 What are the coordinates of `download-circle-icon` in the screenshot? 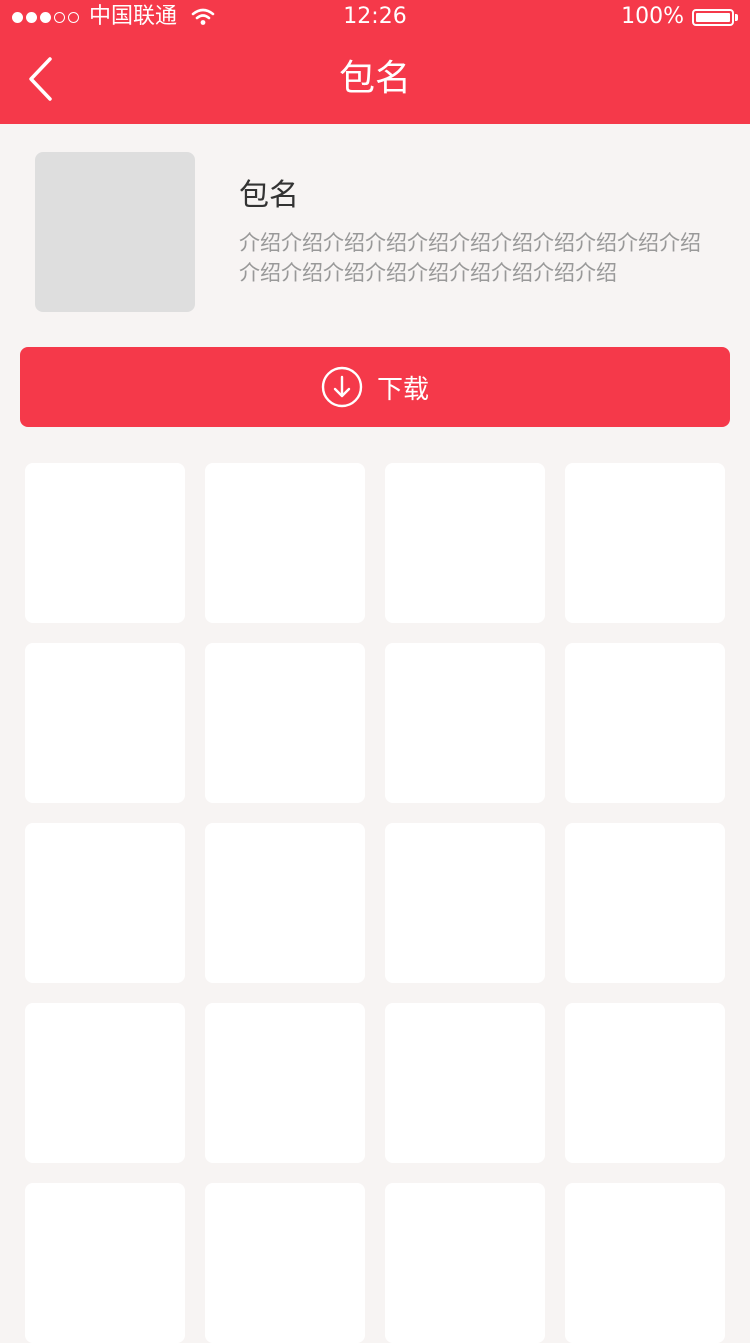 It's located at (342, 387).